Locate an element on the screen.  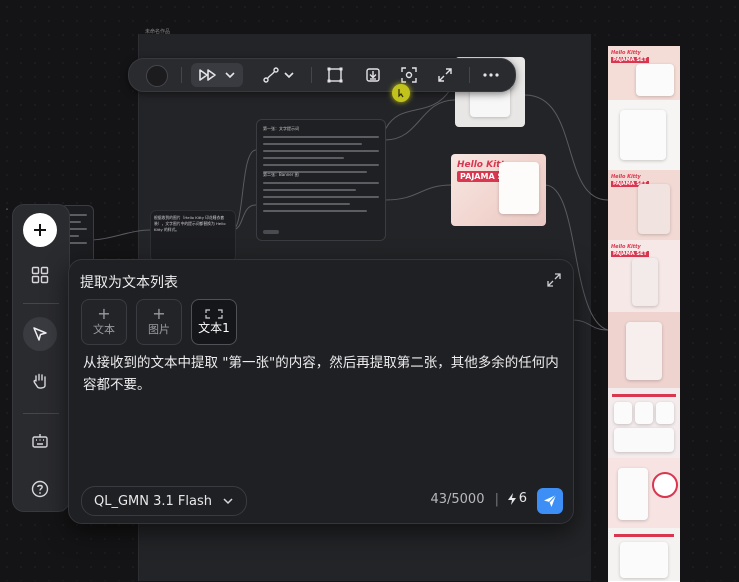
text-node-heading: 第一张：文字提示词 is located at coordinates (281, 128).